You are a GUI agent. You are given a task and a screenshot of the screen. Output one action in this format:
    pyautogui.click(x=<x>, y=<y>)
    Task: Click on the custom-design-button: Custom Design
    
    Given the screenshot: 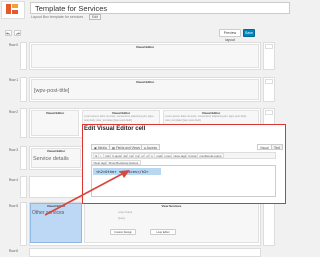 What is the action you would take?
    pyautogui.click(x=123, y=232)
    